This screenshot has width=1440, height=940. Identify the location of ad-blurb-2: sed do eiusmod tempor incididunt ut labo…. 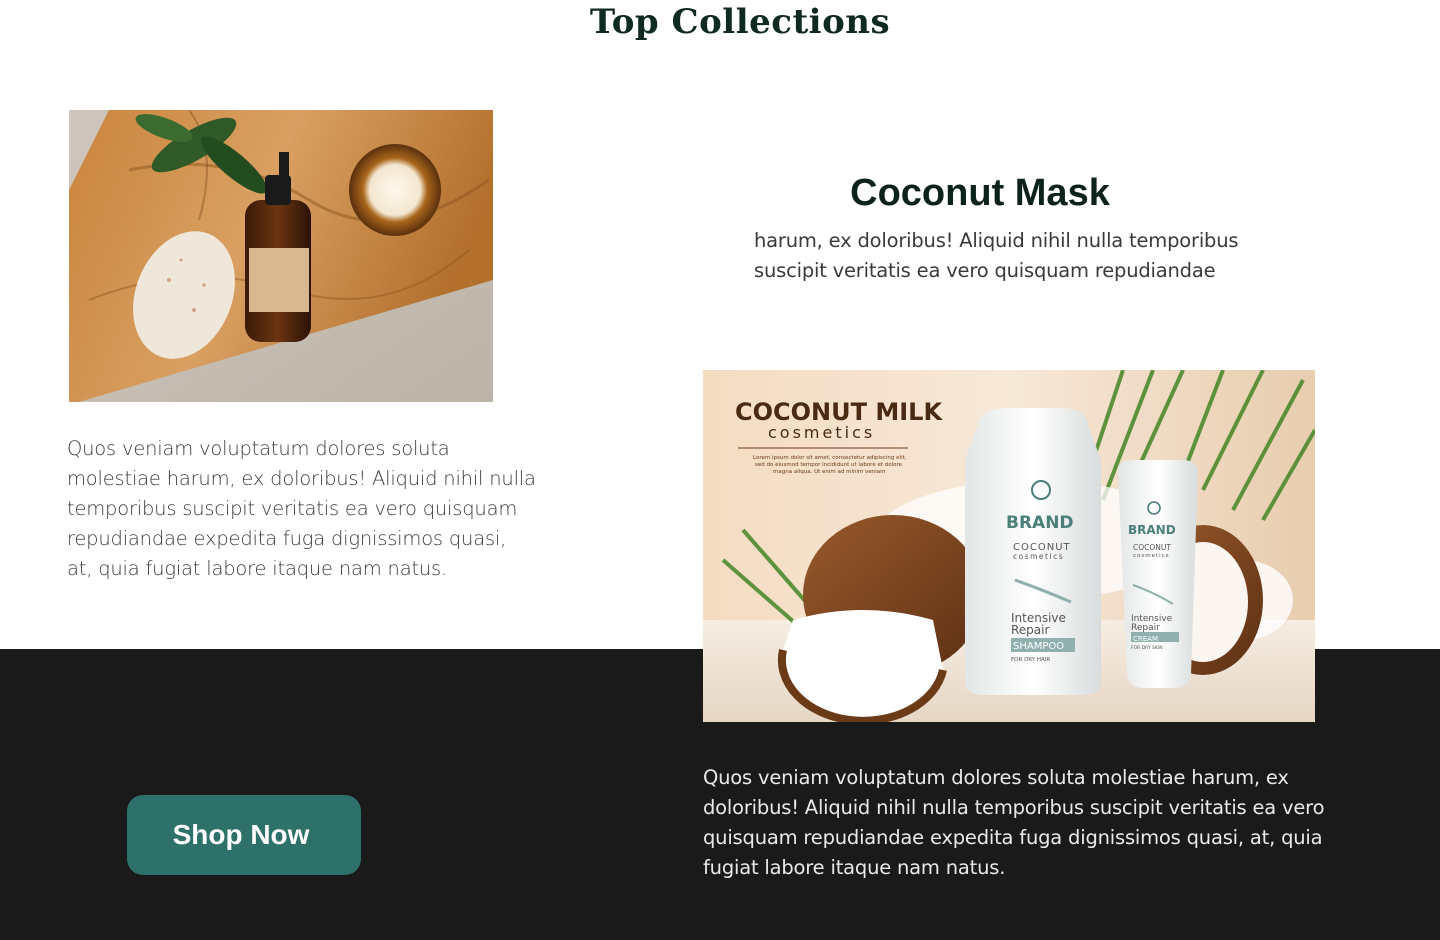
(829, 465).